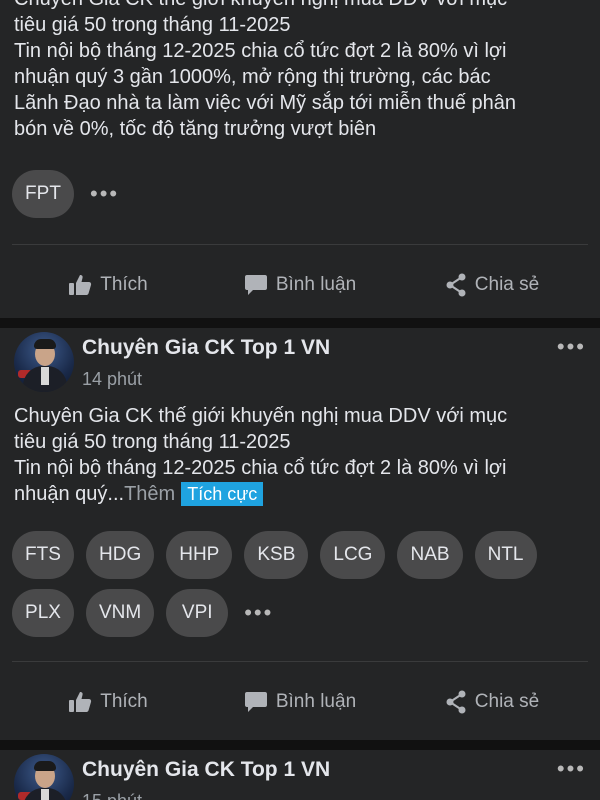 Image resolution: width=600 pixels, height=800 pixels. What do you see at coordinates (43, 613) in the screenshot?
I see `ticker-chip: PLX` at bounding box center [43, 613].